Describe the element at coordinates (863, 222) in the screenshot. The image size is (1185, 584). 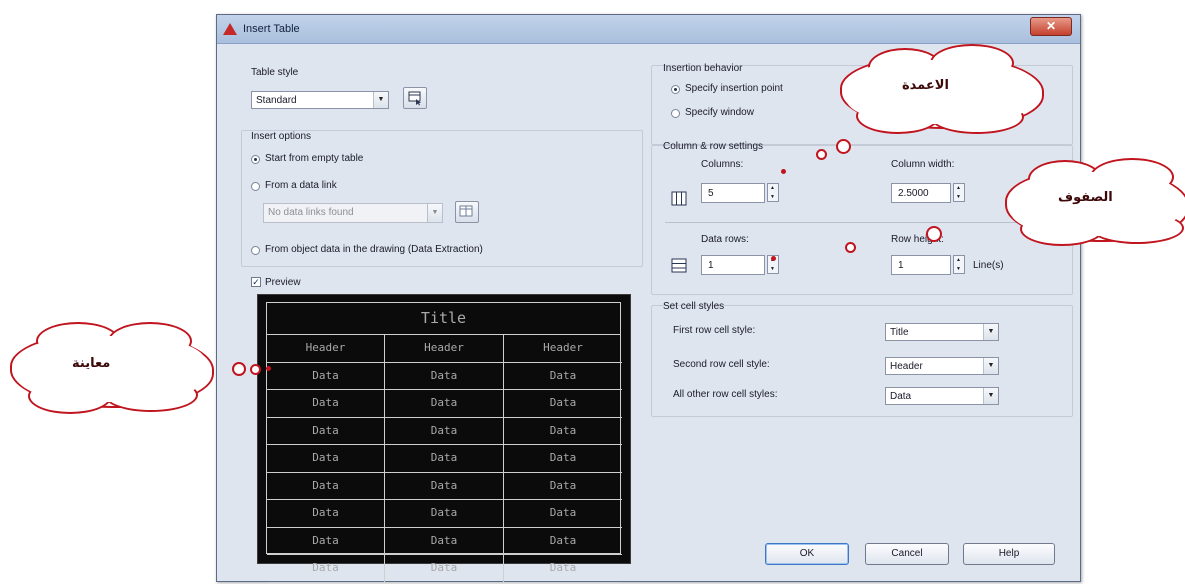
I see `divider` at that location.